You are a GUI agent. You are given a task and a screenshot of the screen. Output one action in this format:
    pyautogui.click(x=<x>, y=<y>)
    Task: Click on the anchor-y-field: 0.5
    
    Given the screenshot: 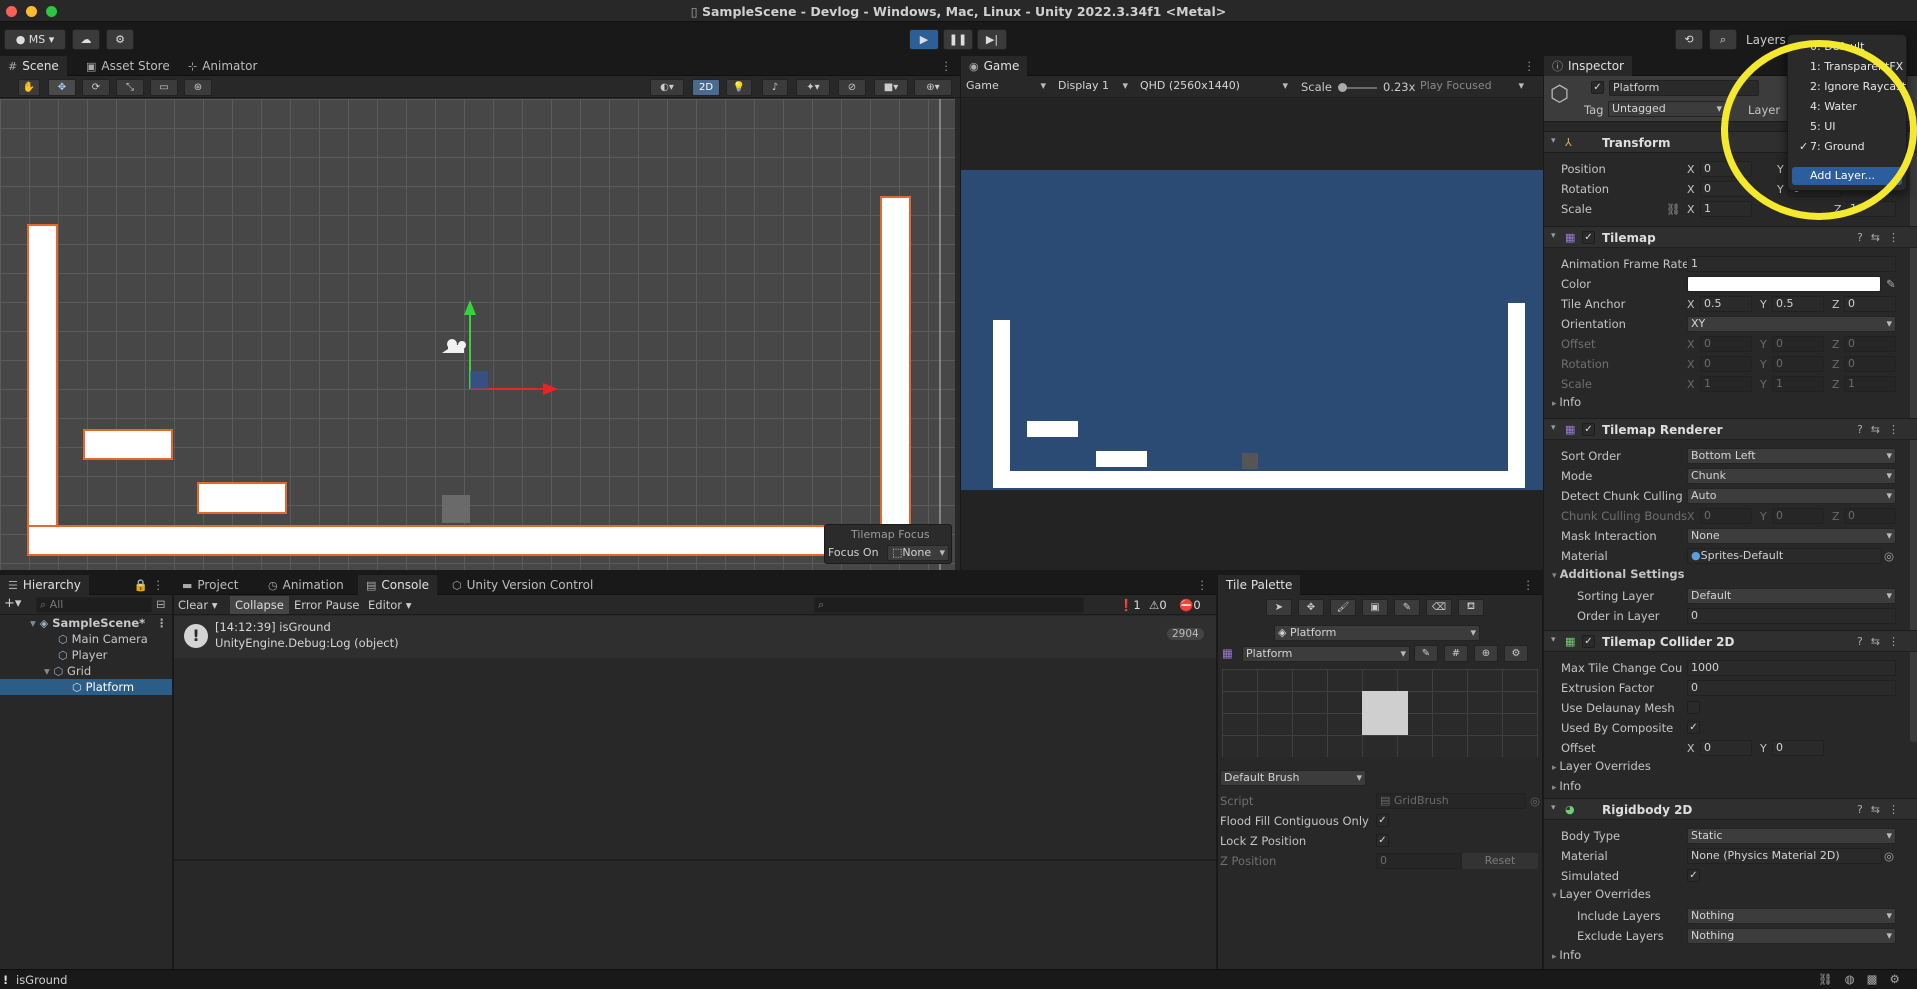 What is the action you would take?
    pyautogui.click(x=1798, y=304)
    